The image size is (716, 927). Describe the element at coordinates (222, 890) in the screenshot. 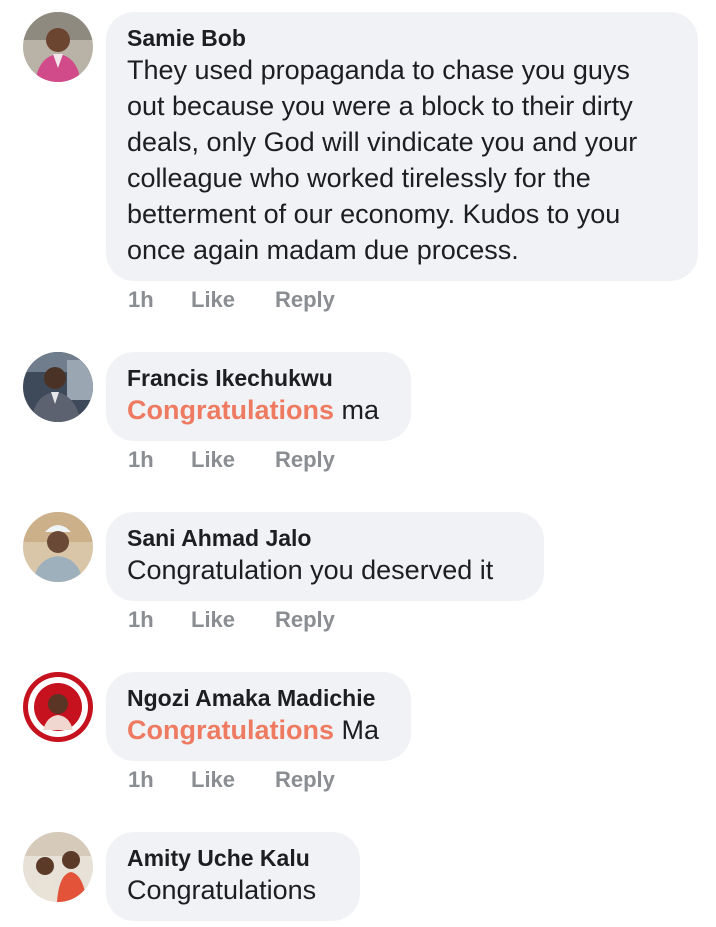

I see `comment-text: Congratulations` at that location.